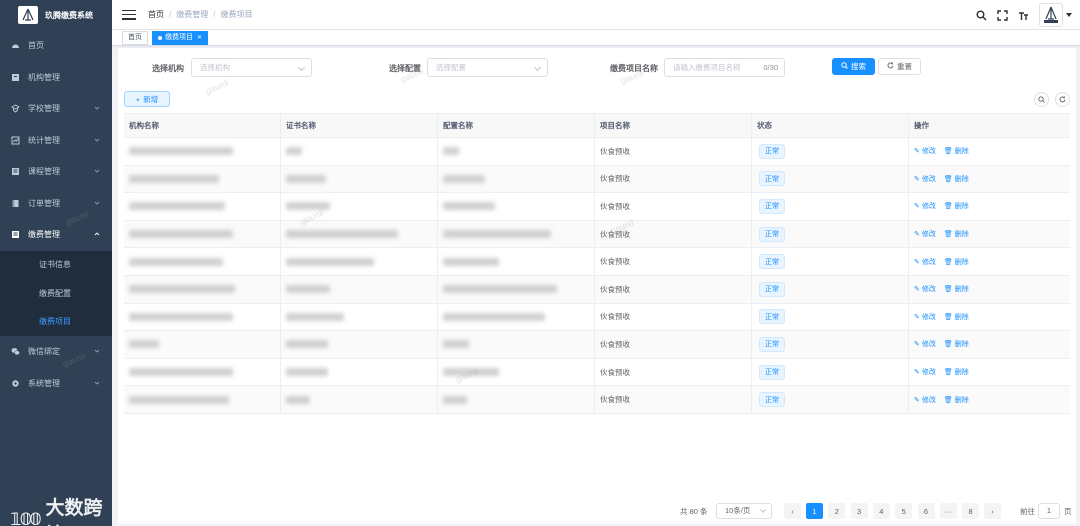 The image size is (1080, 526). I want to click on page-button: 4, so click(881, 511).